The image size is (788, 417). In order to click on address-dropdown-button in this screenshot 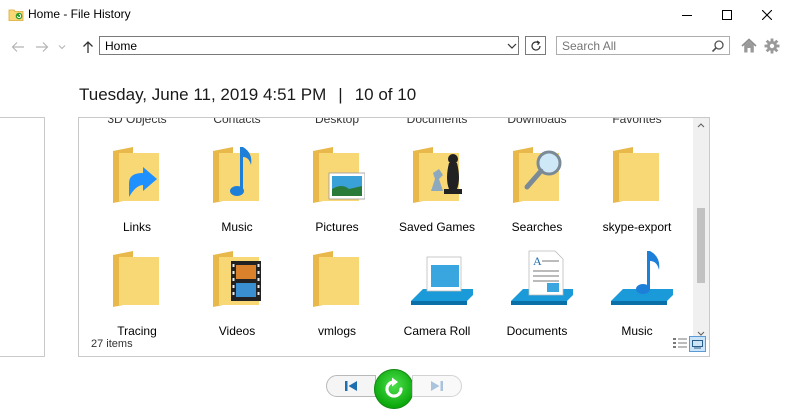, I will do `click(511, 45)`.